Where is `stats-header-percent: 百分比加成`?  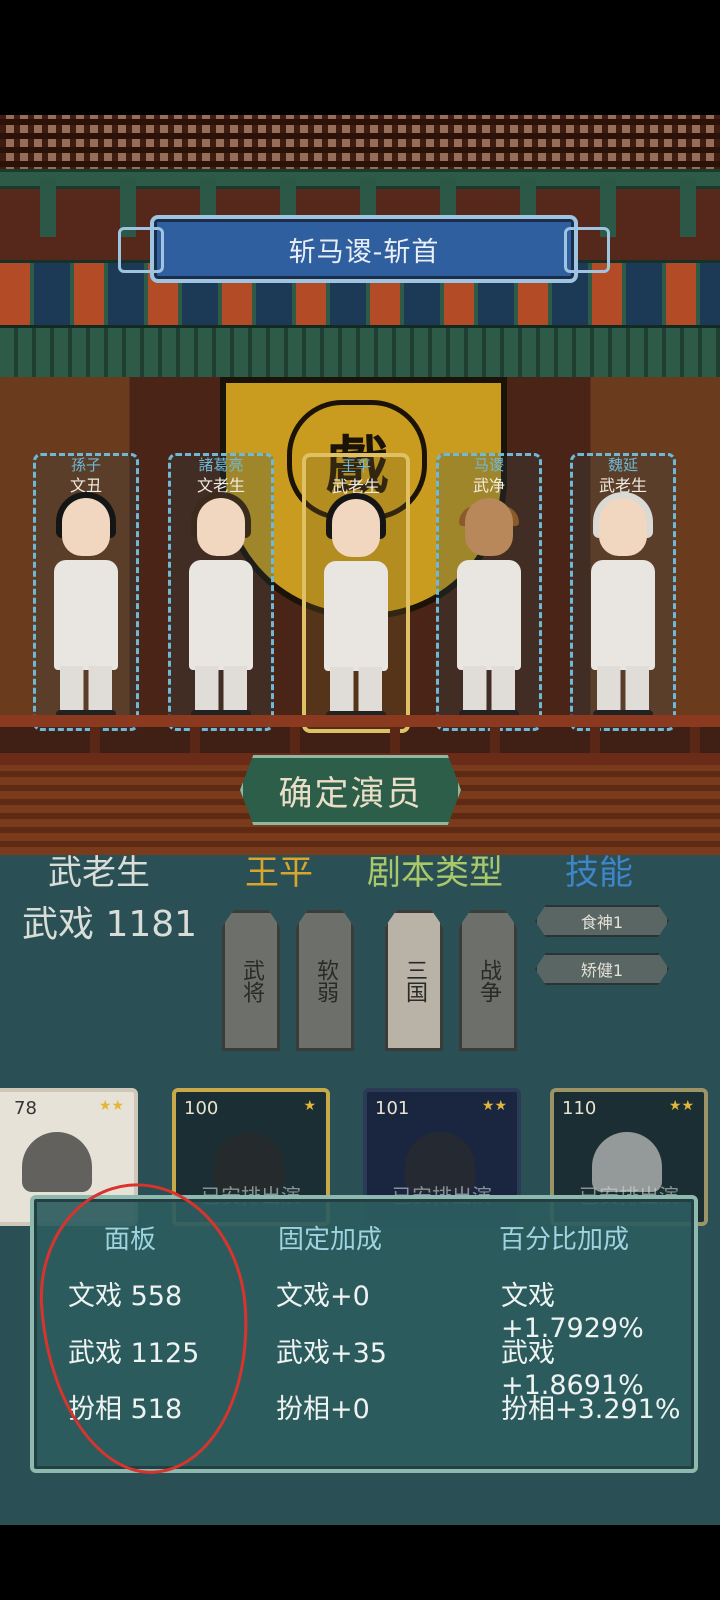
stats-header-percent: 百分比加成 is located at coordinates (564, 1240).